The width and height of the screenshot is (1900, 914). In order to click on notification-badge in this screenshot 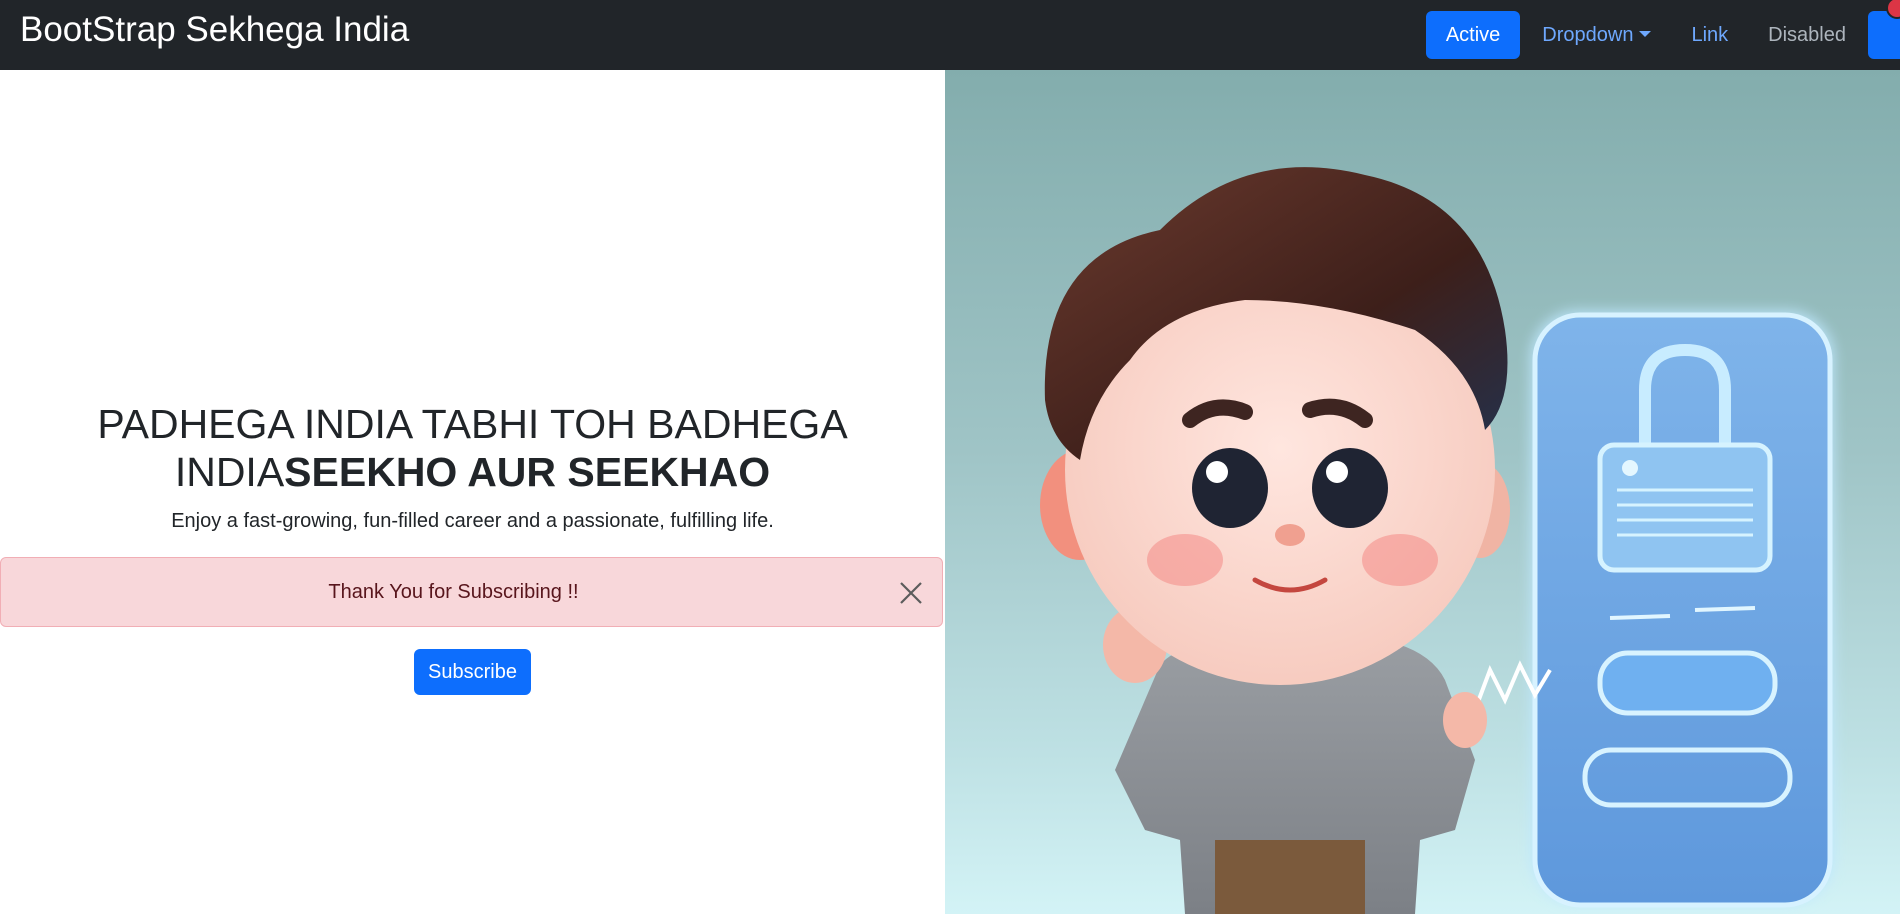, I will do `click(1893, 9)`.